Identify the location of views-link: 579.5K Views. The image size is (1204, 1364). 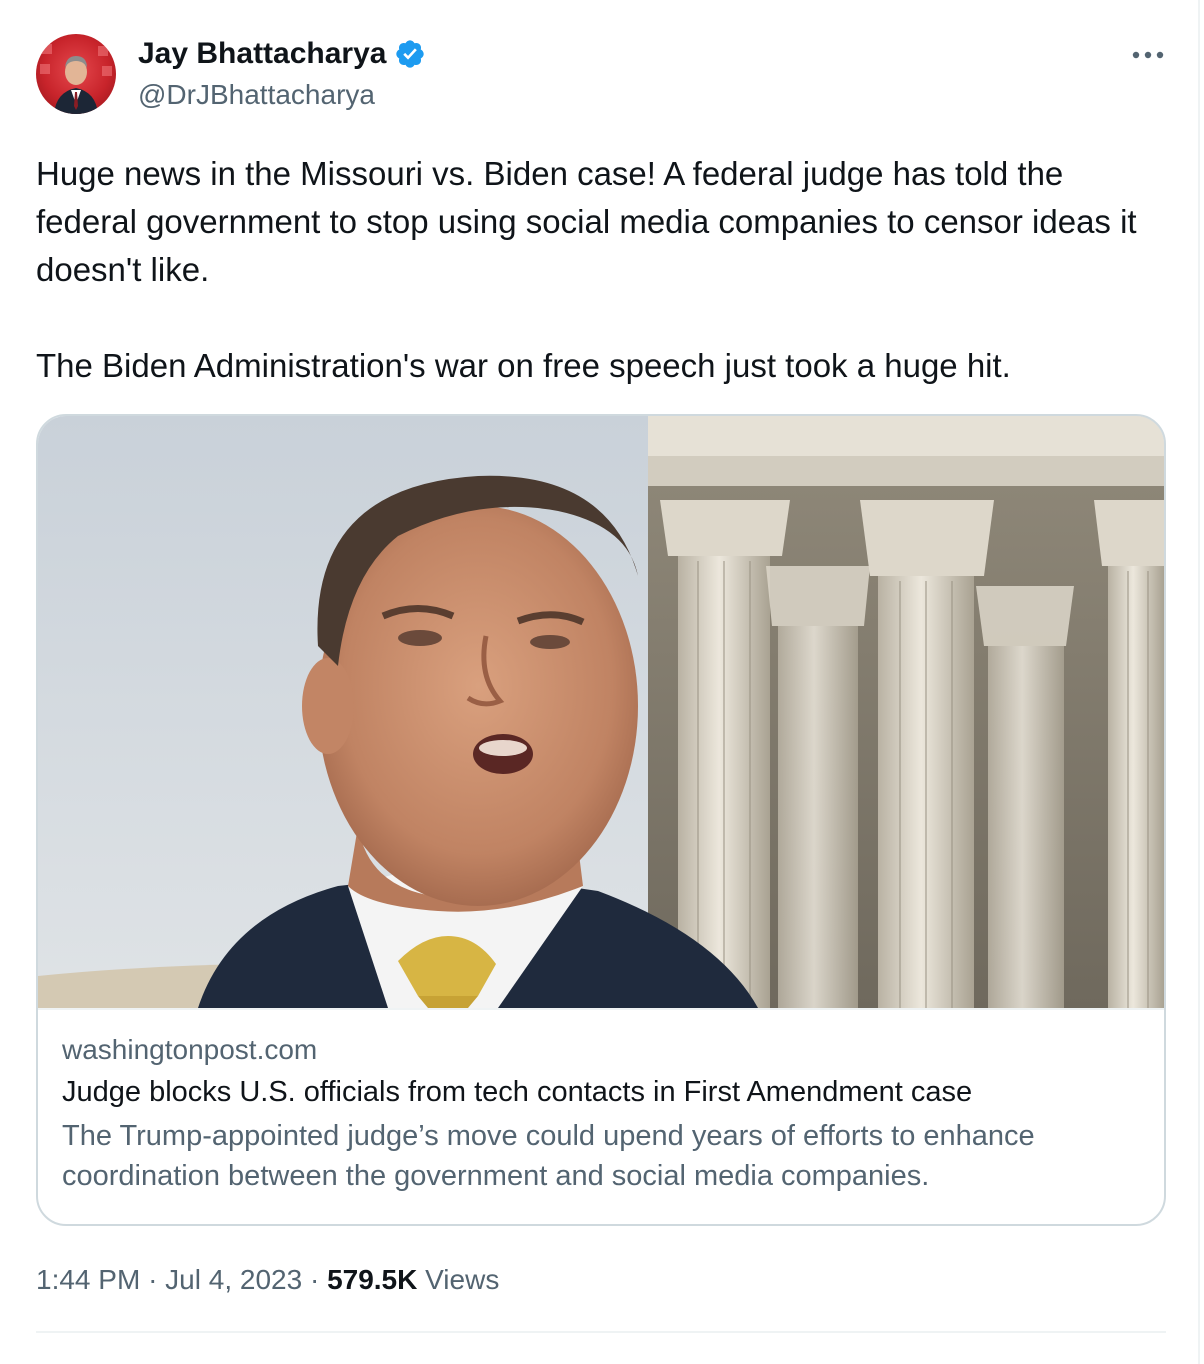
(413, 1279).